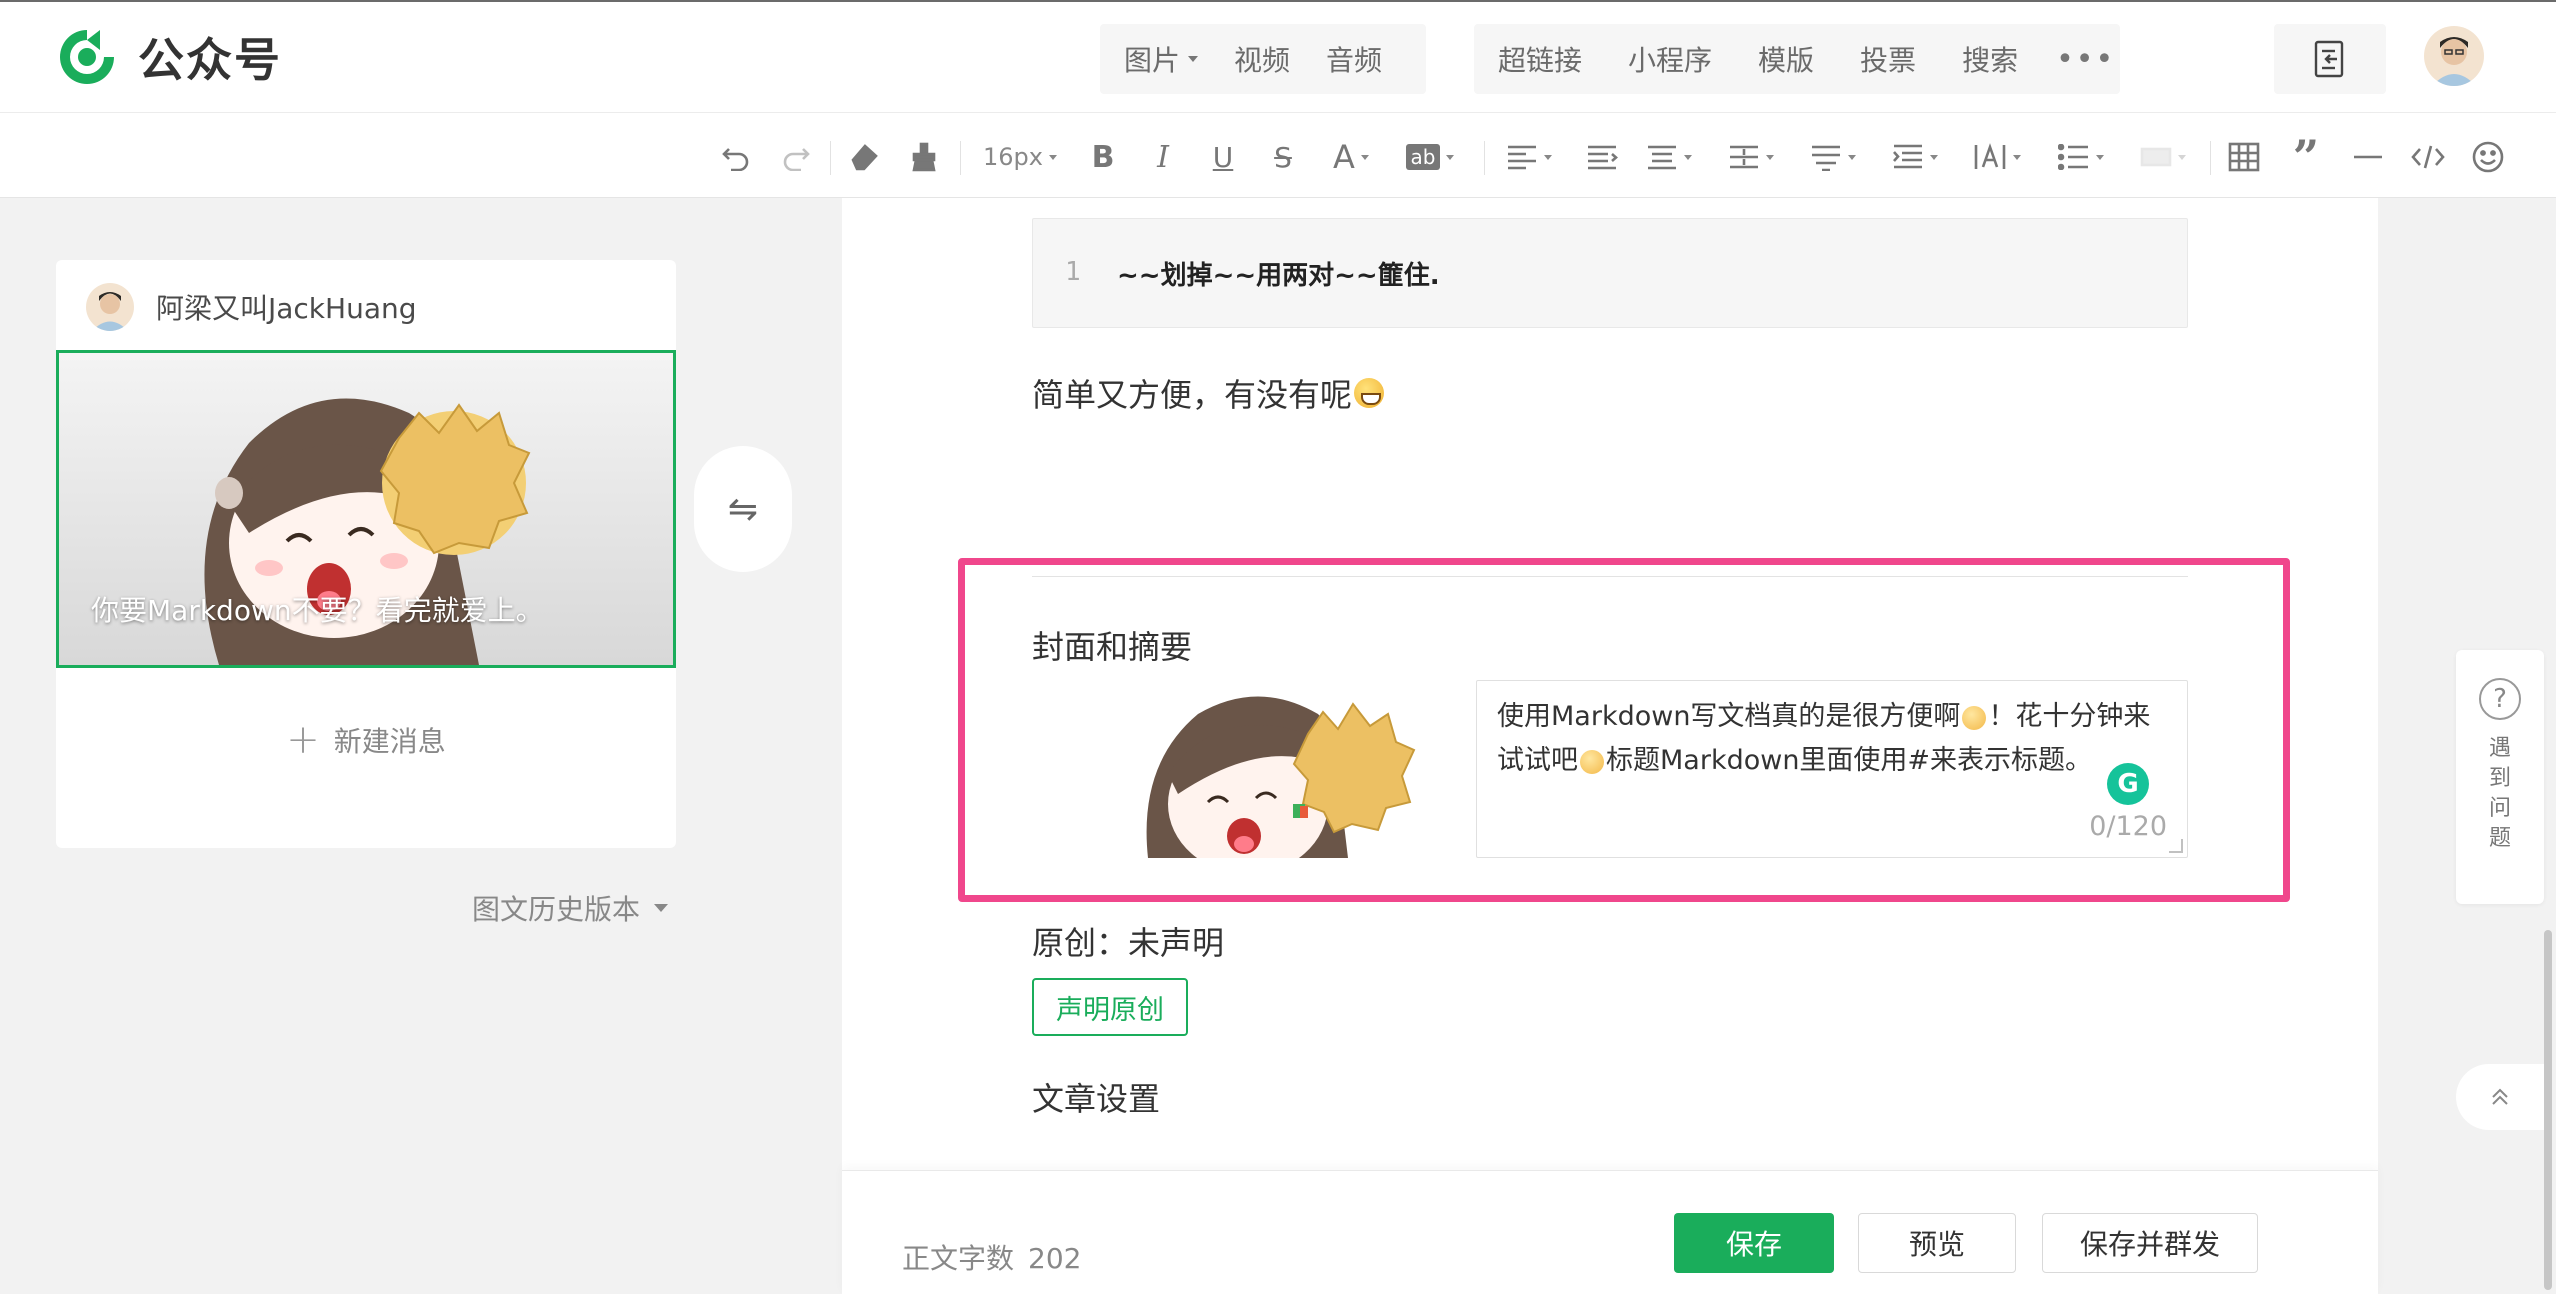 The height and width of the screenshot is (1294, 2556). What do you see at coordinates (1974, 717) in the screenshot?
I see `smile-emoji-icon` at bounding box center [1974, 717].